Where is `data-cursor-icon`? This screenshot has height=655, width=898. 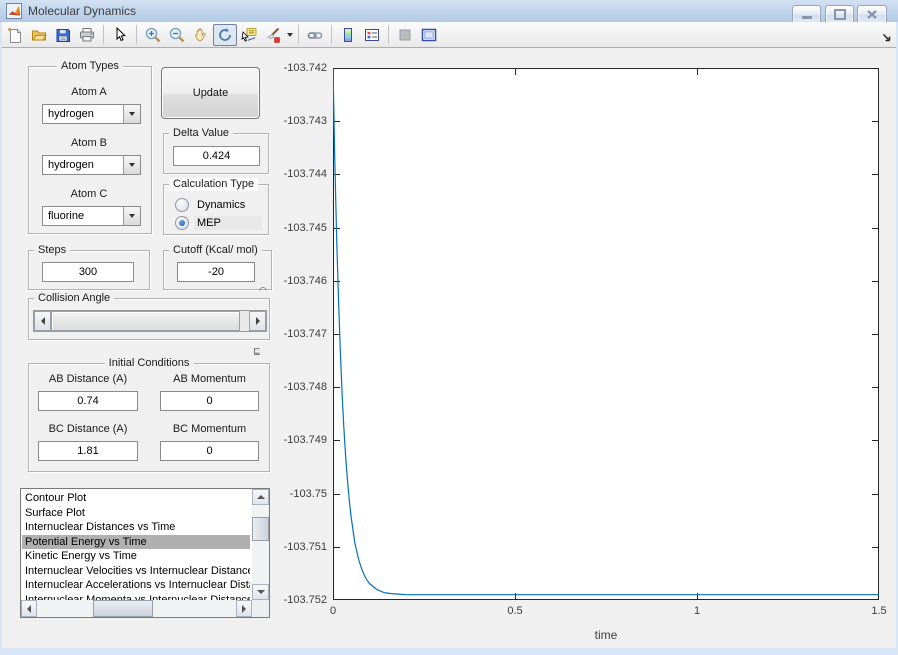
data-cursor-icon is located at coordinates (249, 34).